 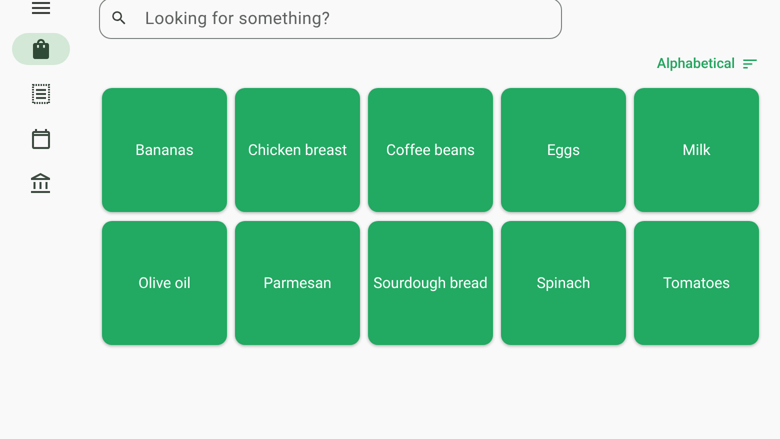 What do you see at coordinates (297, 283) in the screenshot?
I see `item-tile: Parmesan` at bounding box center [297, 283].